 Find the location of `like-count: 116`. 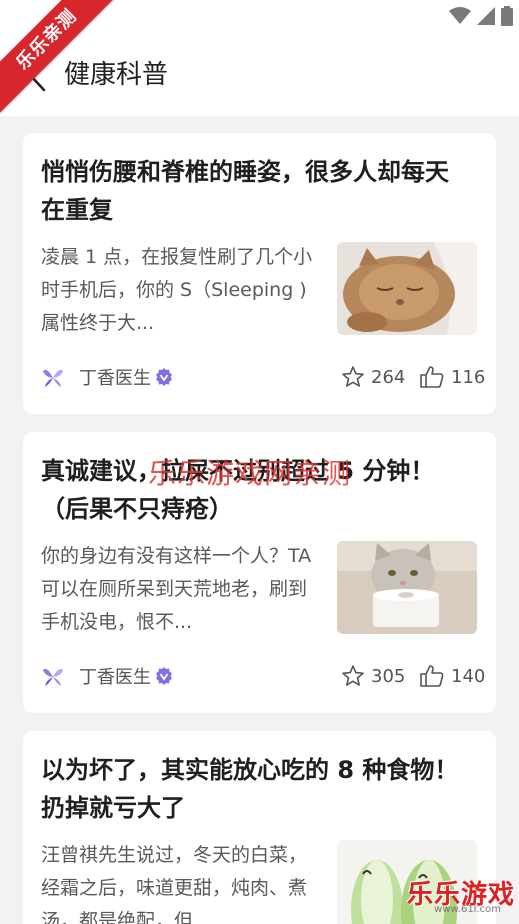

like-count: 116 is located at coordinates (468, 377).